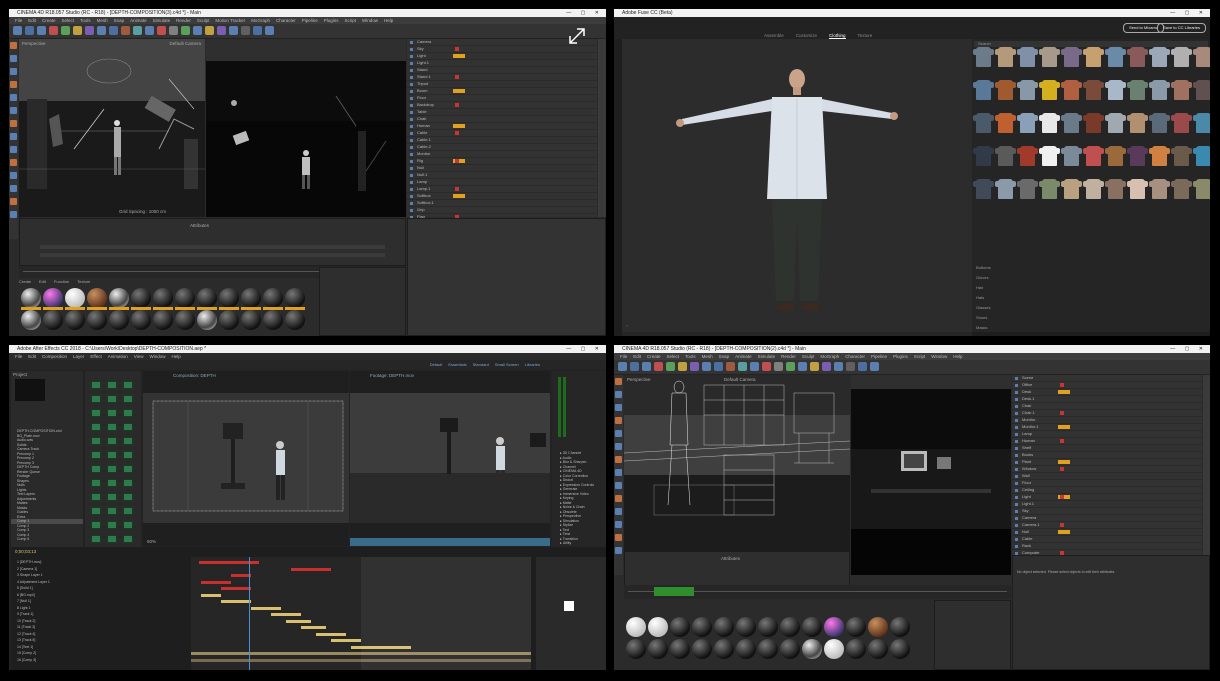 The height and width of the screenshot is (681, 1220). I want to click on object-row: Camera, so click(1107, 518).